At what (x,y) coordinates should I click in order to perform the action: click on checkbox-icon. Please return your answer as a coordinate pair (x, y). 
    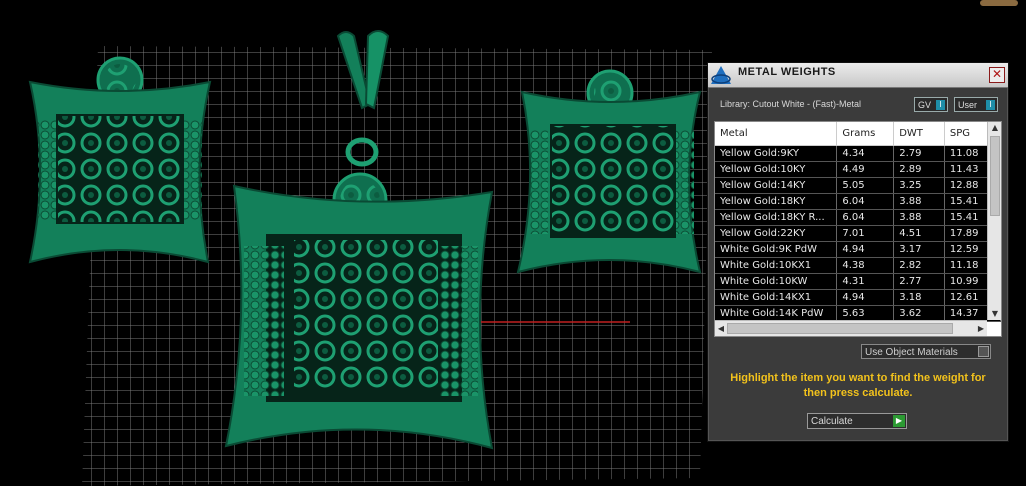
    Looking at the image, I should click on (983, 351).